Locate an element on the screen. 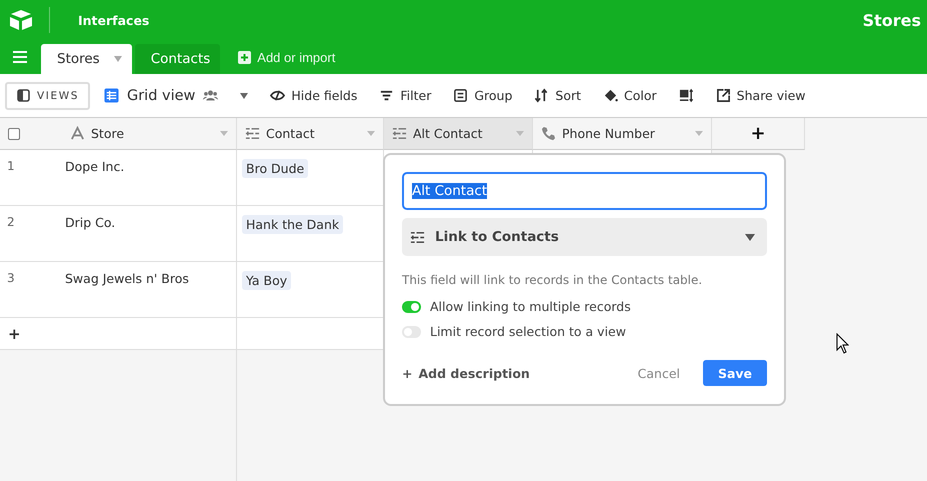 This screenshot has width=927, height=481. field-name-input: Alt Contact is located at coordinates (584, 191).